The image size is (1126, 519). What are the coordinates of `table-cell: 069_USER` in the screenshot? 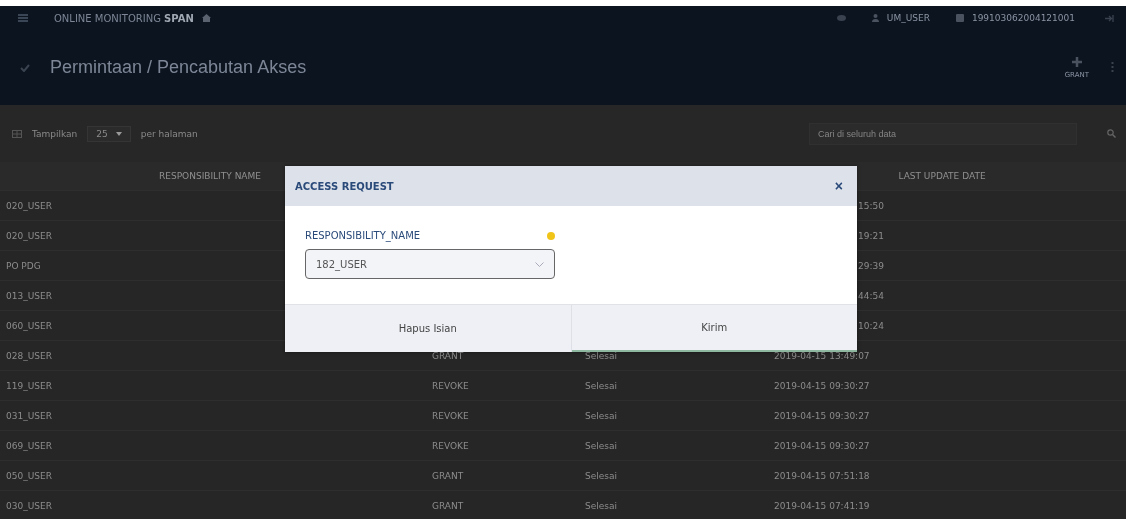 It's located at (29, 445).